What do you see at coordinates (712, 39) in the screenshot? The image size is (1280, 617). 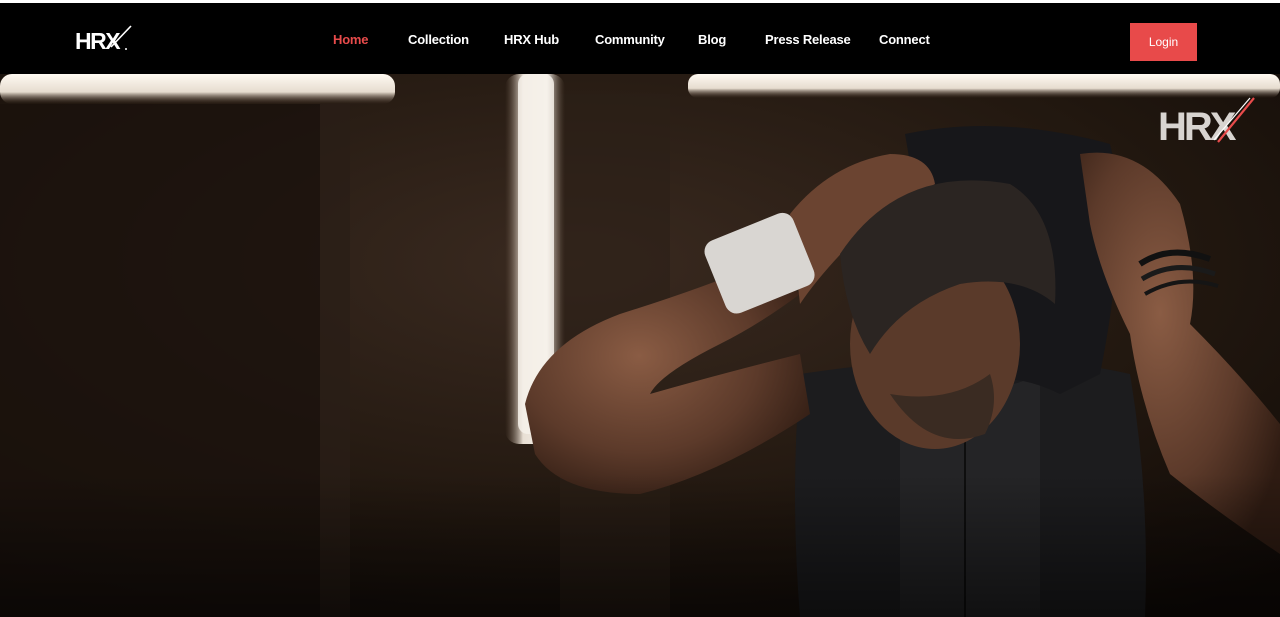 I see `nav-blog: Blog` at bounding box center [712, 39].